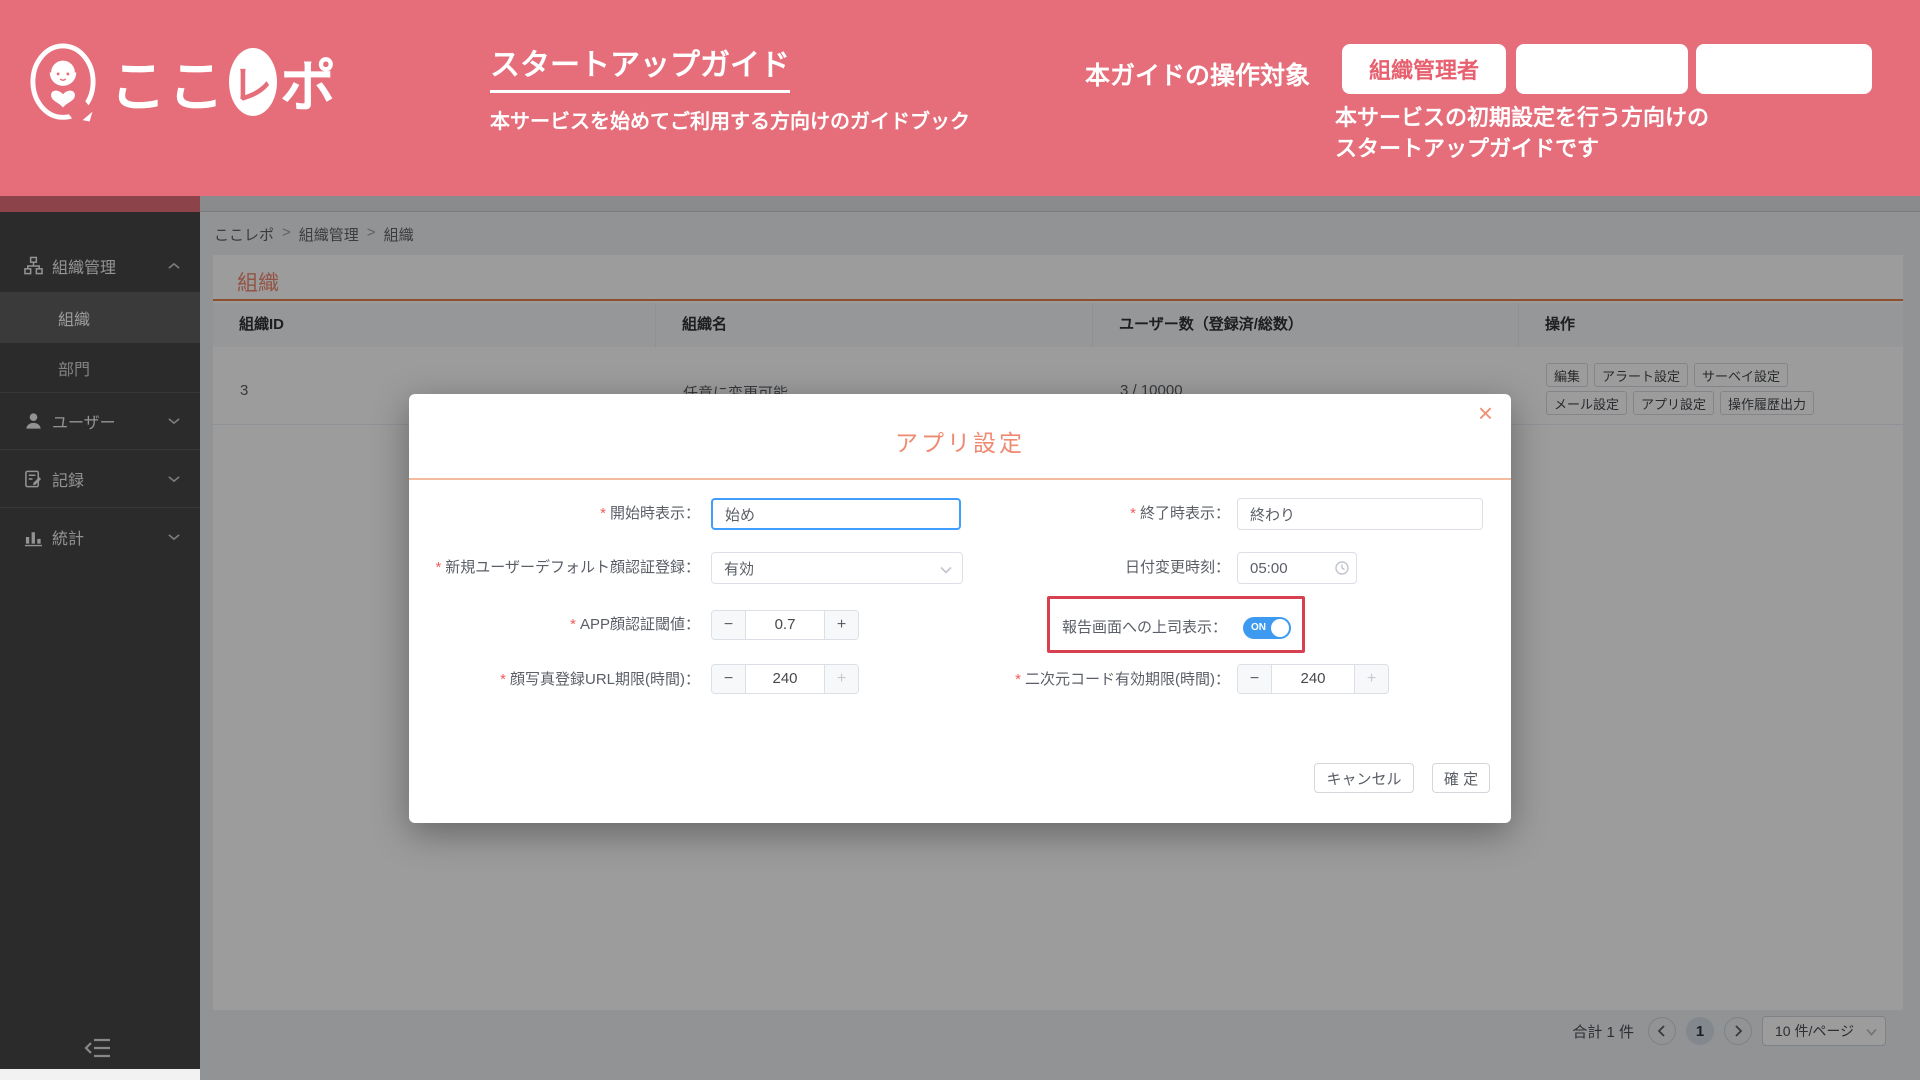 The height and width of the screenshot is (1080, 1920). I want to click on supervisor-display-toggle: ON, so click(1267, 628).